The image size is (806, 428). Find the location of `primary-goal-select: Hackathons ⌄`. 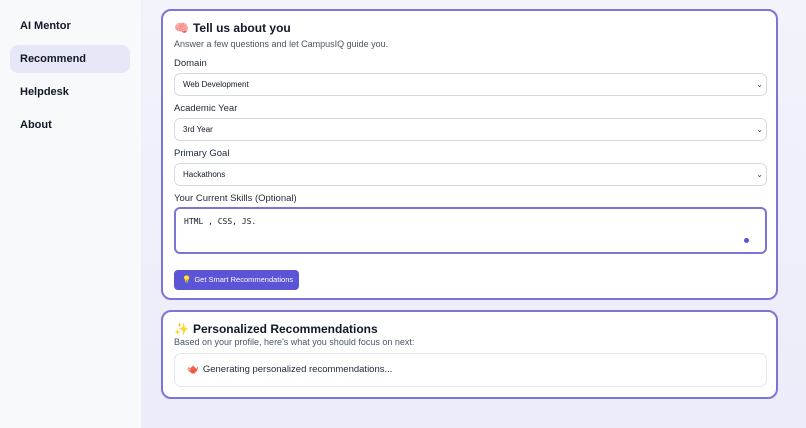

primary-goal-select: Hackathons ⌄ is located at coordinates (470, 174).